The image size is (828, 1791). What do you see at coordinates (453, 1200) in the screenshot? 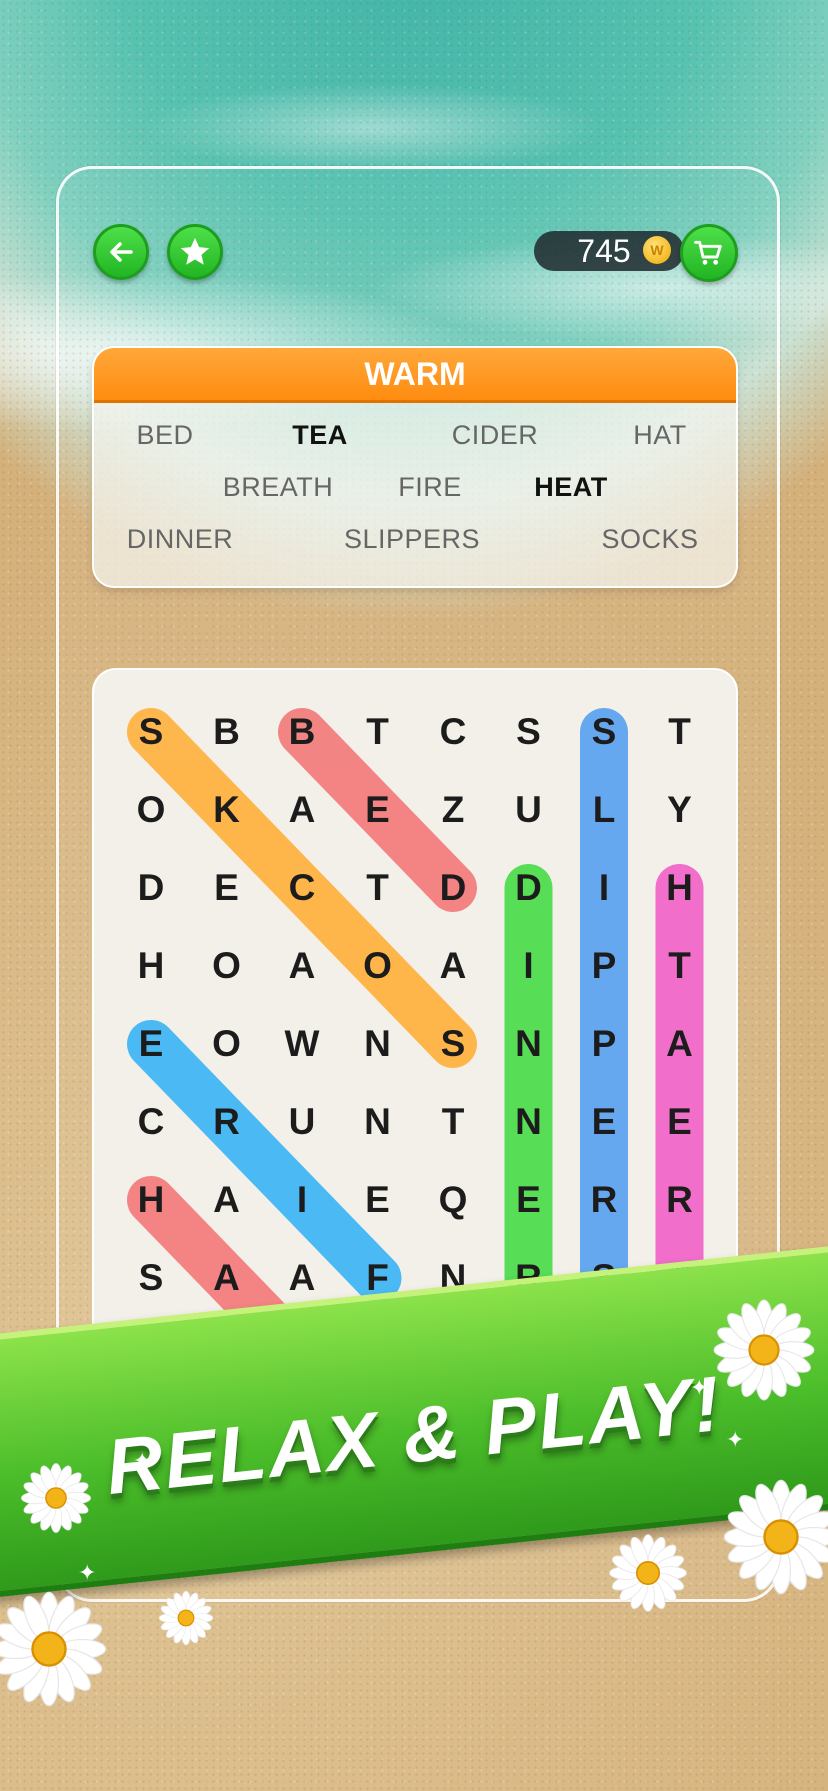
I see `grid-letter: Q` at bounding box center [453, 1200].